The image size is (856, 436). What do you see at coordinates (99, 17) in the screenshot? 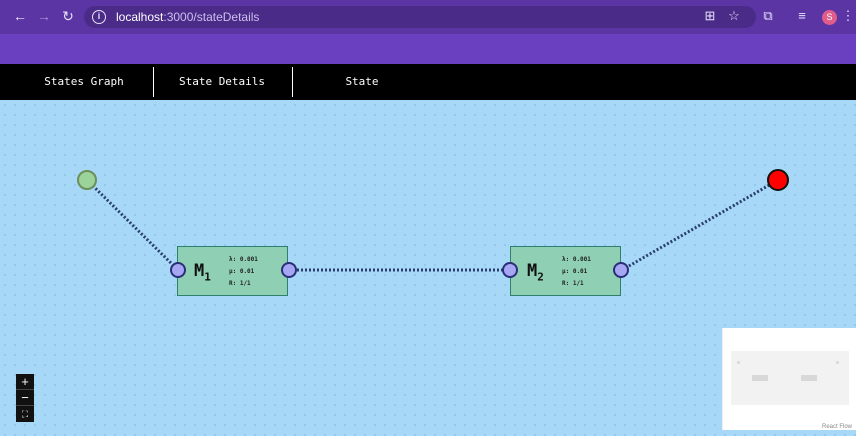
I see `site-info-icon: i` at bounding box center [99, 17].